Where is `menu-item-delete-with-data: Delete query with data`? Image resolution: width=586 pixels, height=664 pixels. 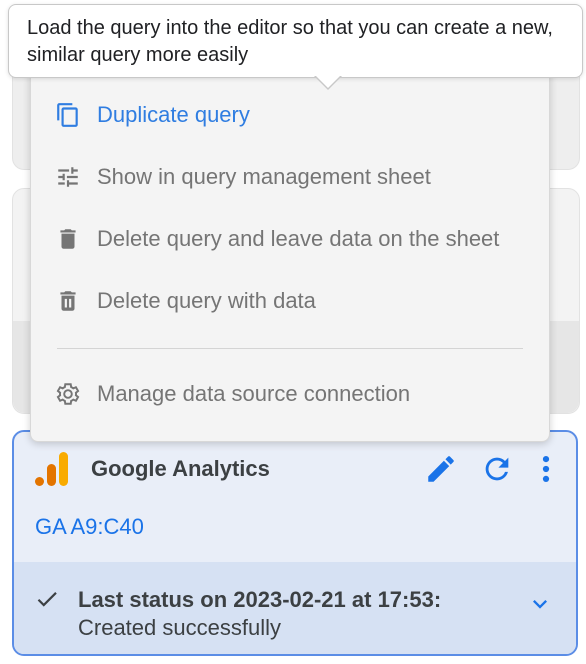
menu-item-delete-with-data: Delete query with data is located at coordinates (290, 301).